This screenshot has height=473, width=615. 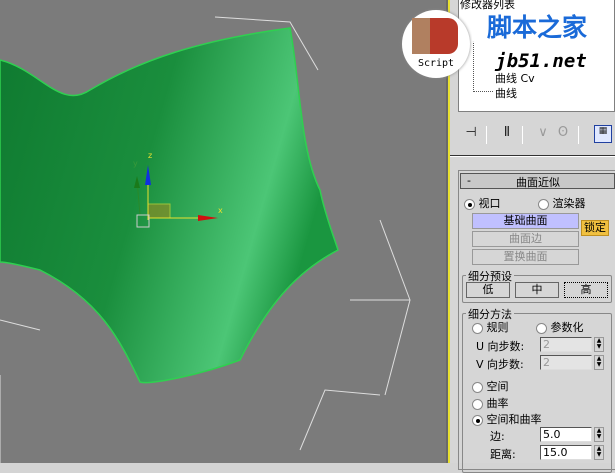 What do you see at coordinates (500, 346) in the screenshot?
I see `u-steps-label: U 向步数:` at bounding box center [500, 346].